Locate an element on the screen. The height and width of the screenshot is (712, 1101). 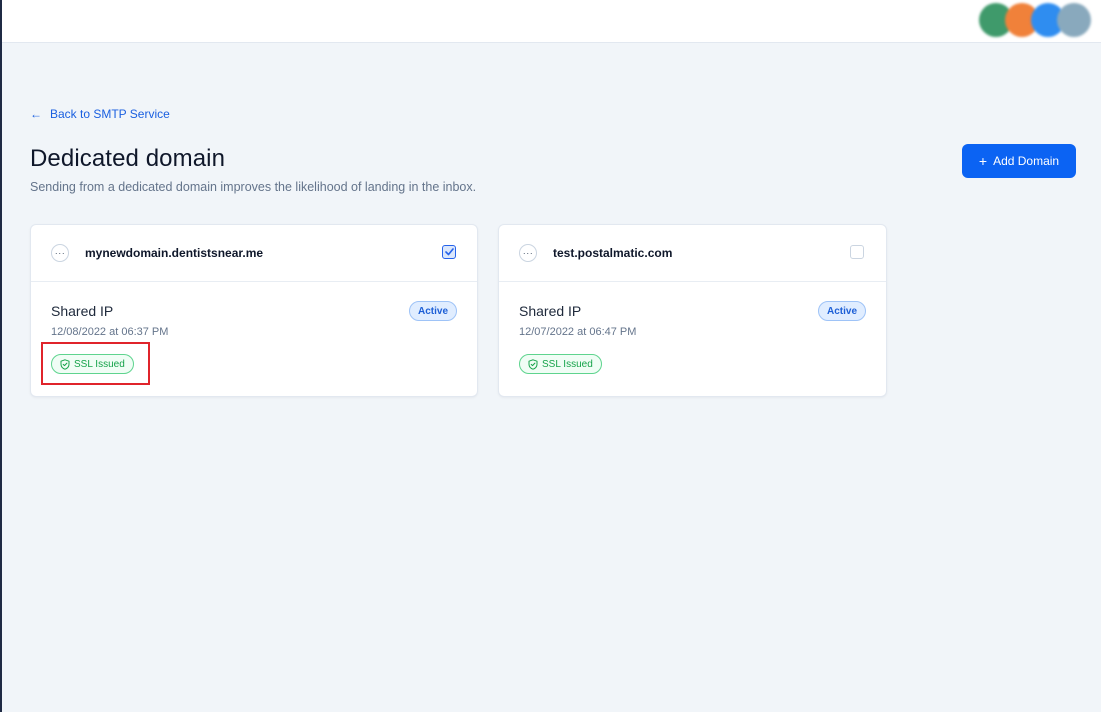
plus-icon: + is located at coordinates (983, 161).